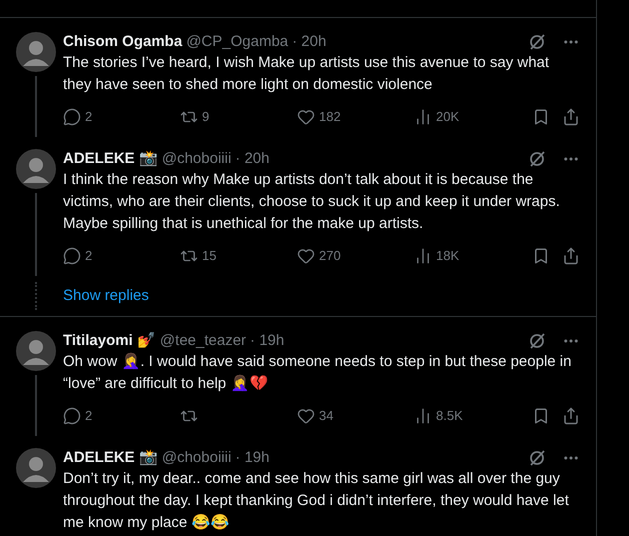 The width and height of the screenshot is (629, 536). I want to click on show-replies-link: Show replies, so click(106, 296).